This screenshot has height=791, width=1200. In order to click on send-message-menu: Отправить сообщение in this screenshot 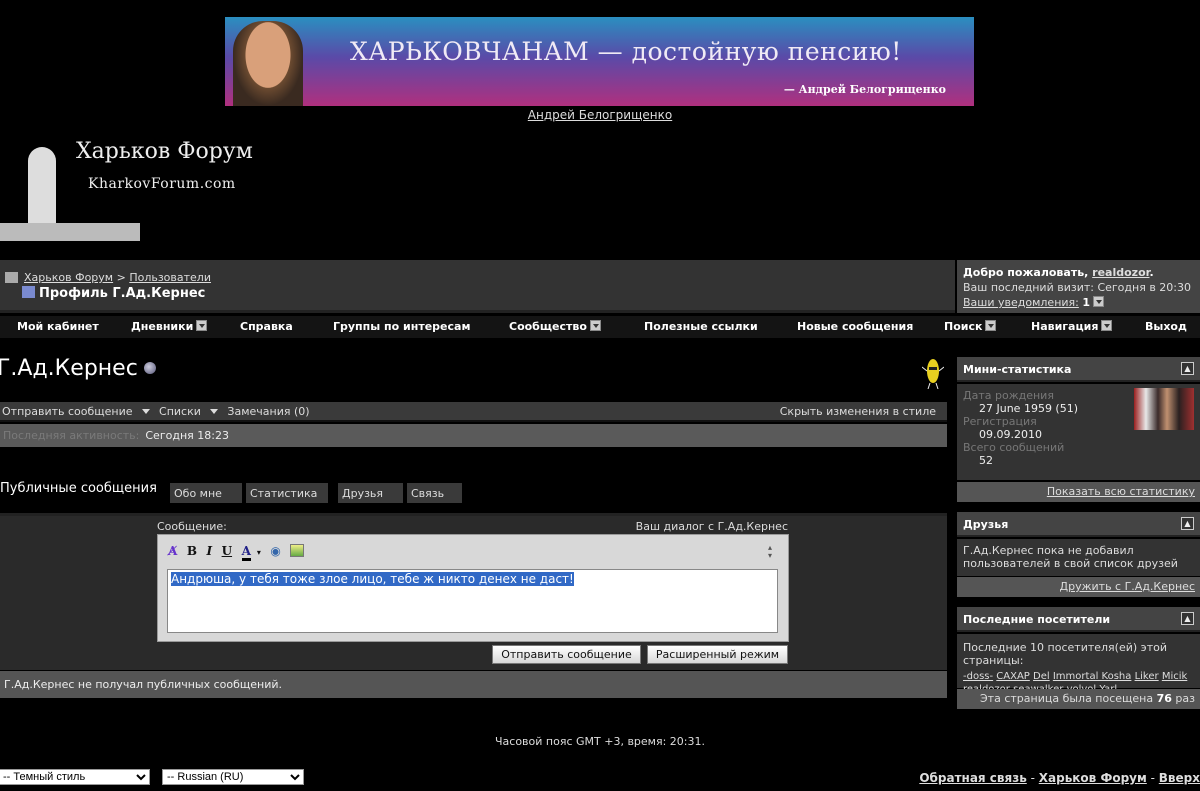, I will do `click(76, 411)`.